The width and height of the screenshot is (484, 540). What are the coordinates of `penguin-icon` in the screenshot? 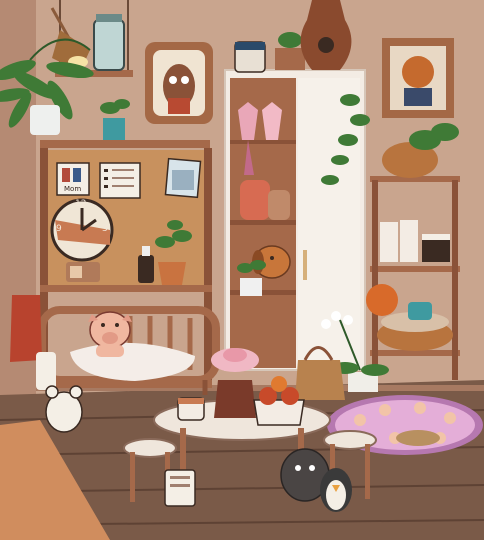 It's located at (336, 490).